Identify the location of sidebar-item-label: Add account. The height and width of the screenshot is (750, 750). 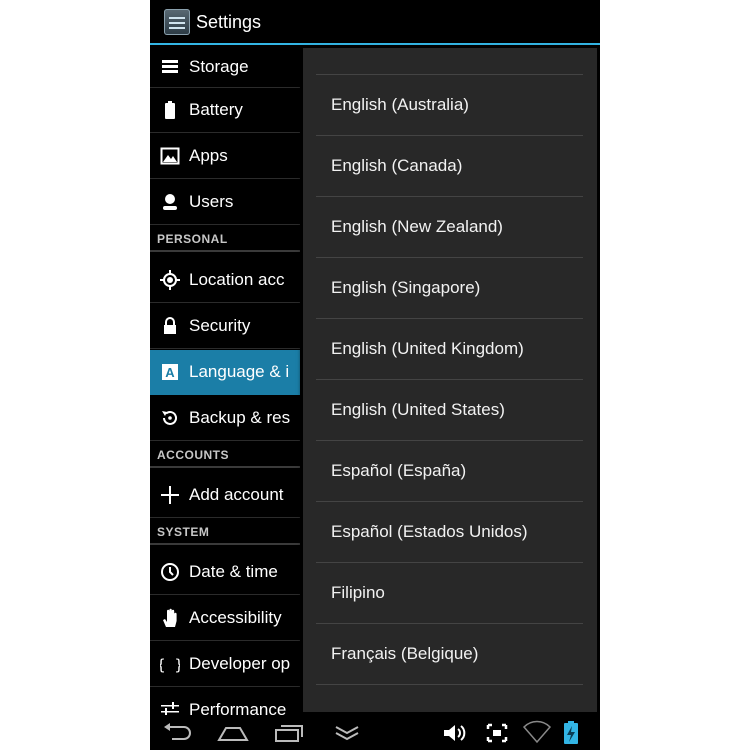
(236, 494).